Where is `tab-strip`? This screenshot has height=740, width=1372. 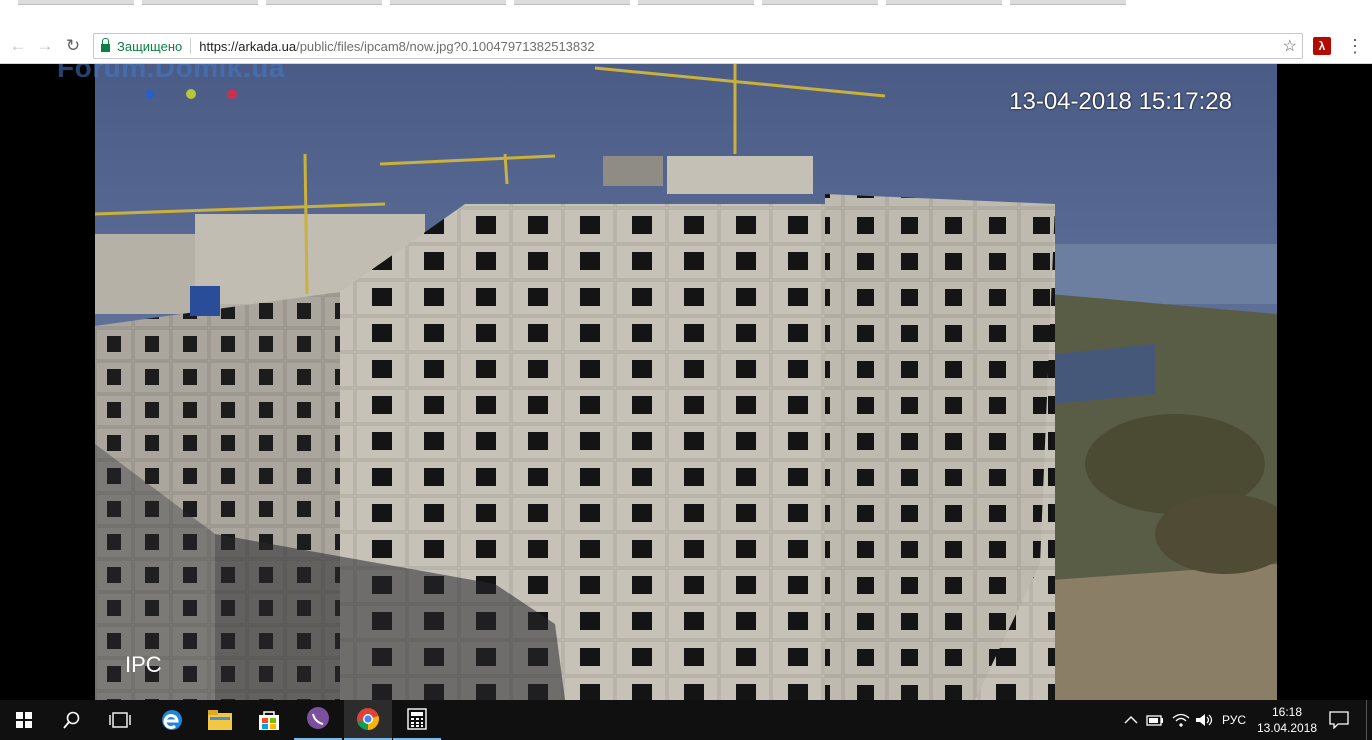 tab-strip is located at coordinates (686, 15).